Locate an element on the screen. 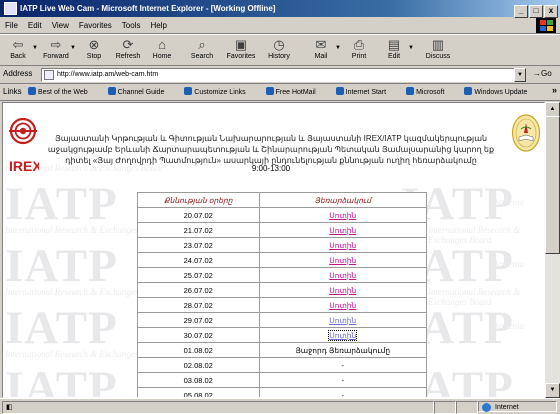 This screenshot has height=414, width=560. exam-date-cell: 24.07.02 is located at coordinates (198, 260).